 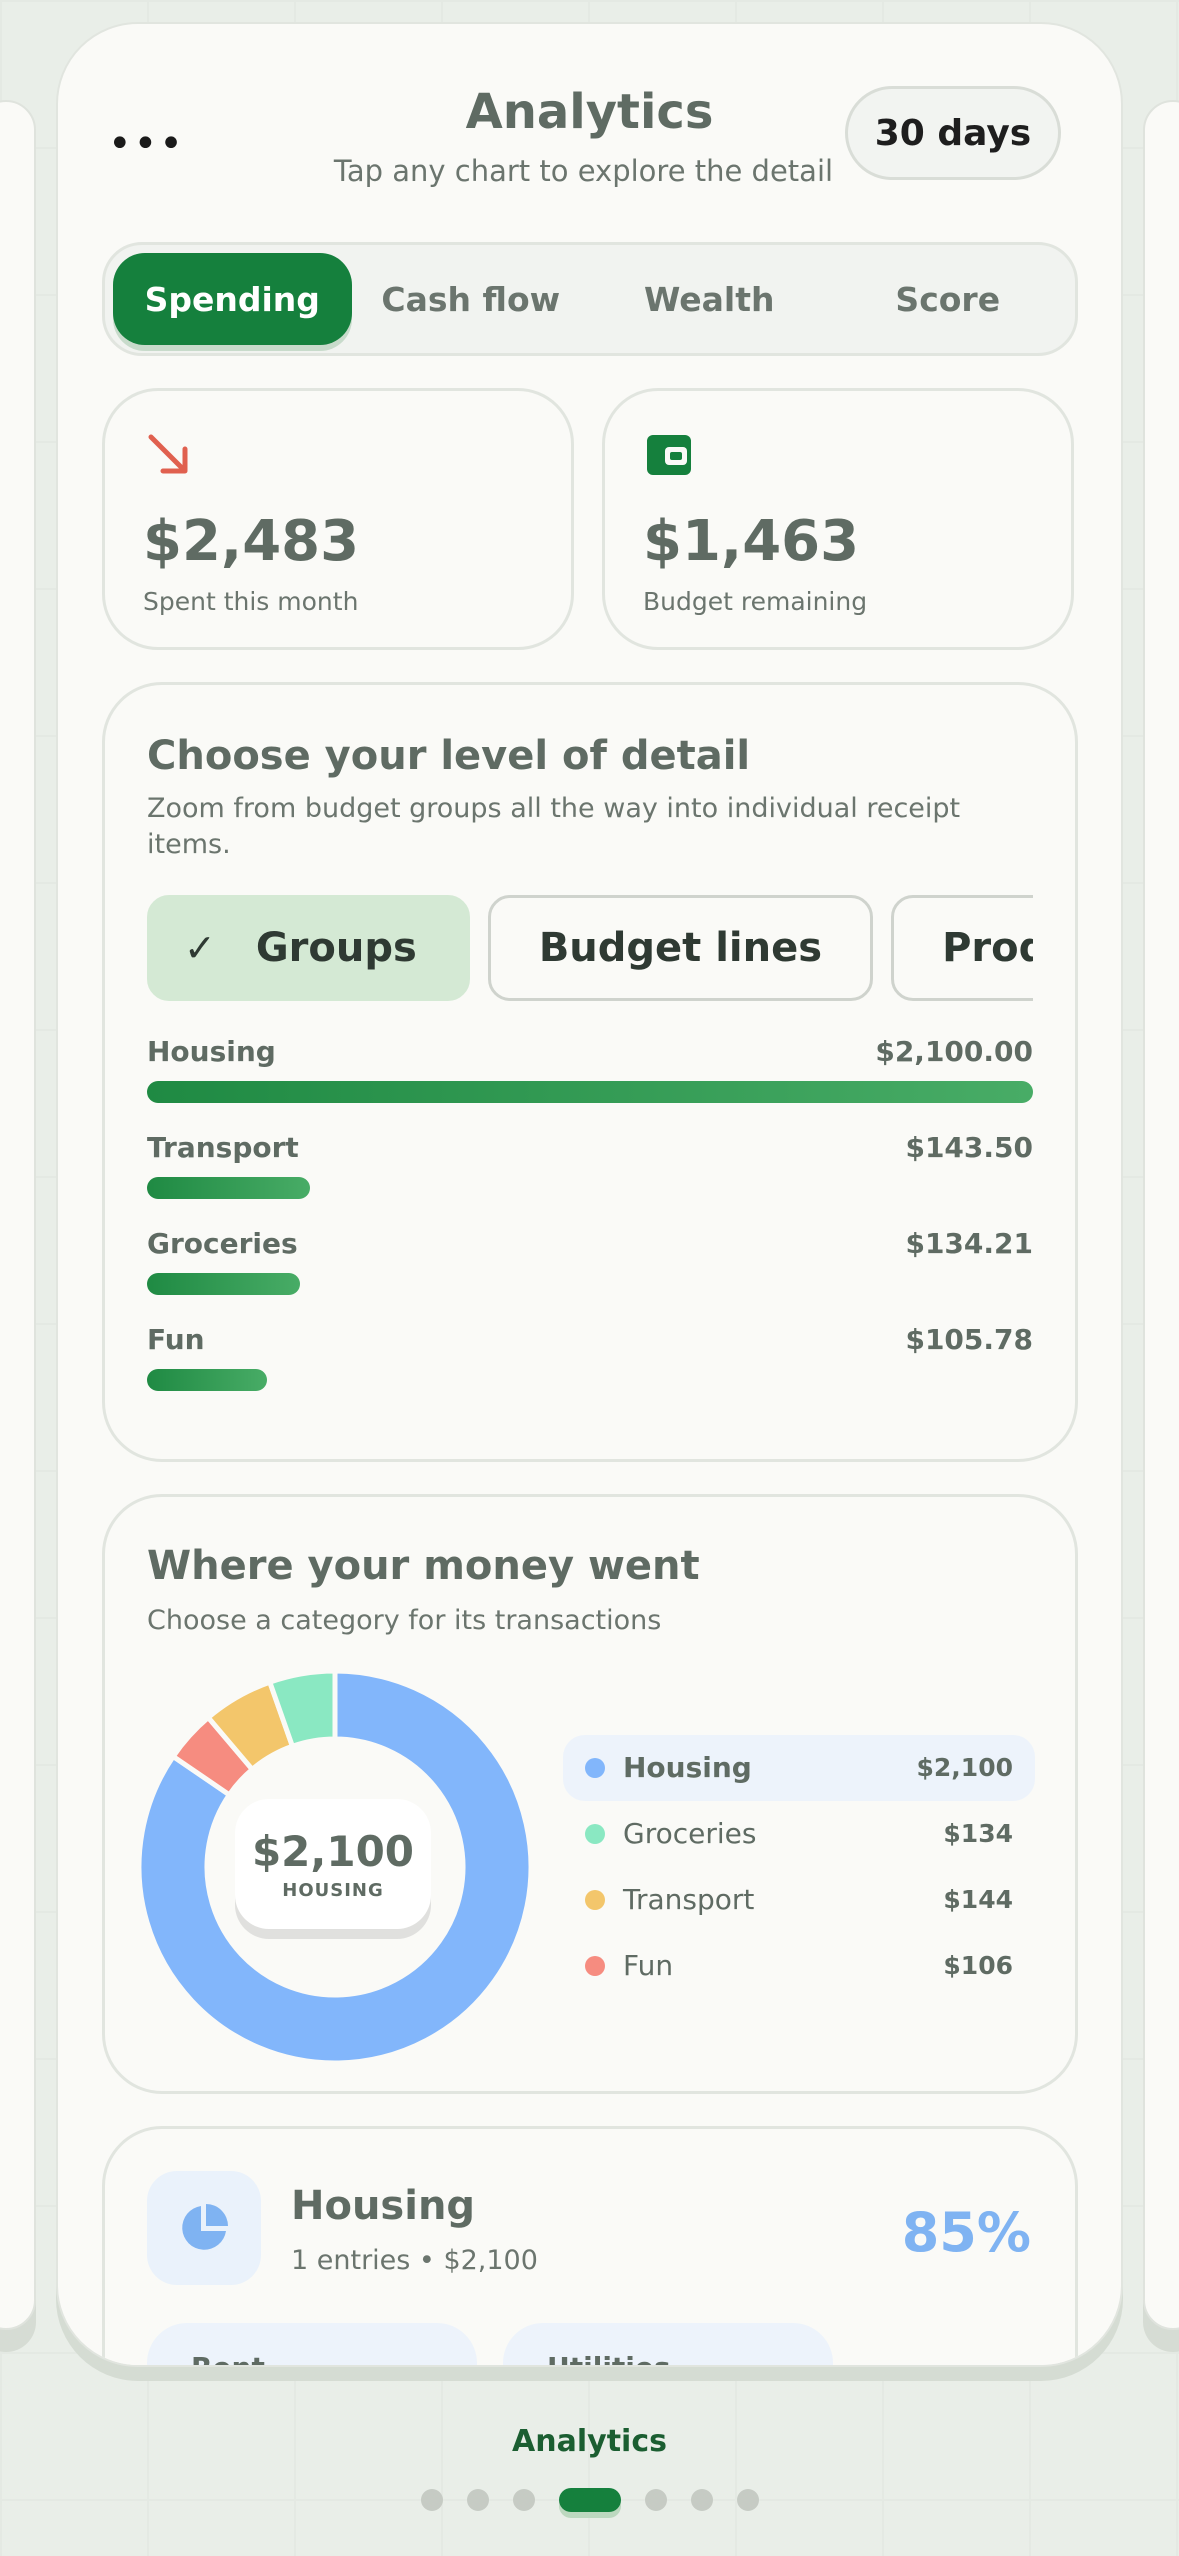 What do you see at coordinates (755, 601) in the screenshot?
I see `stat-label: Budget remaining` at bounding box center [755, 601].